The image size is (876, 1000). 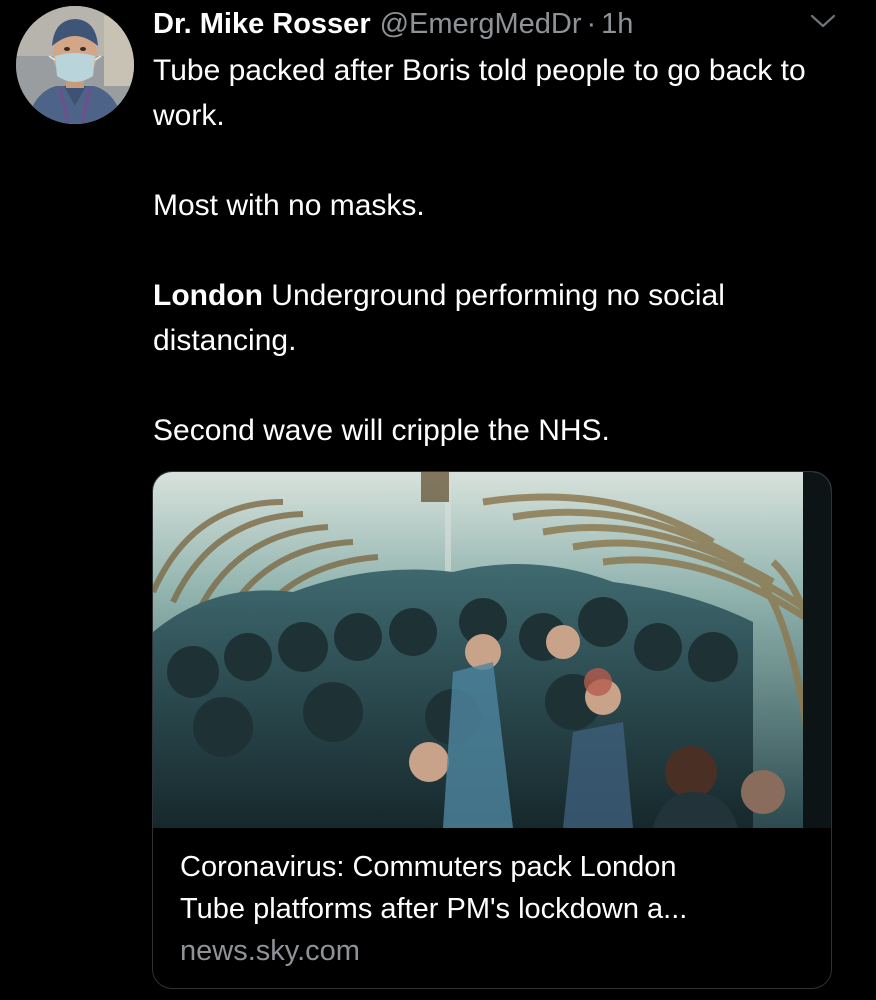 I want to click on avatar, so click(x=75, y=65).